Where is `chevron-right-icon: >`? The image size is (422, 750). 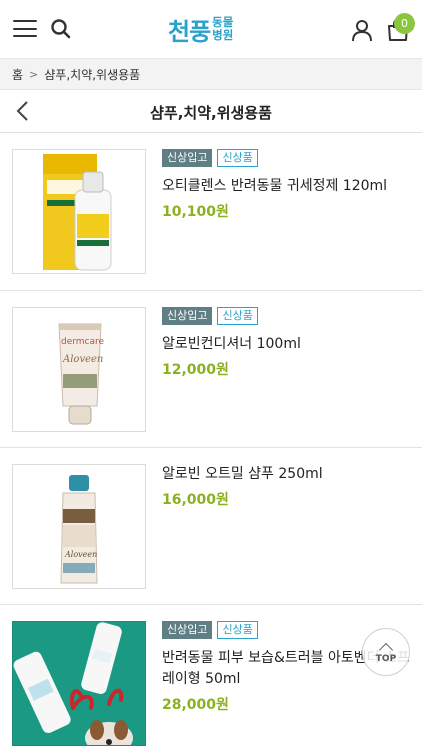 chevron-right-icon: > is located at coordinates (34, 74).